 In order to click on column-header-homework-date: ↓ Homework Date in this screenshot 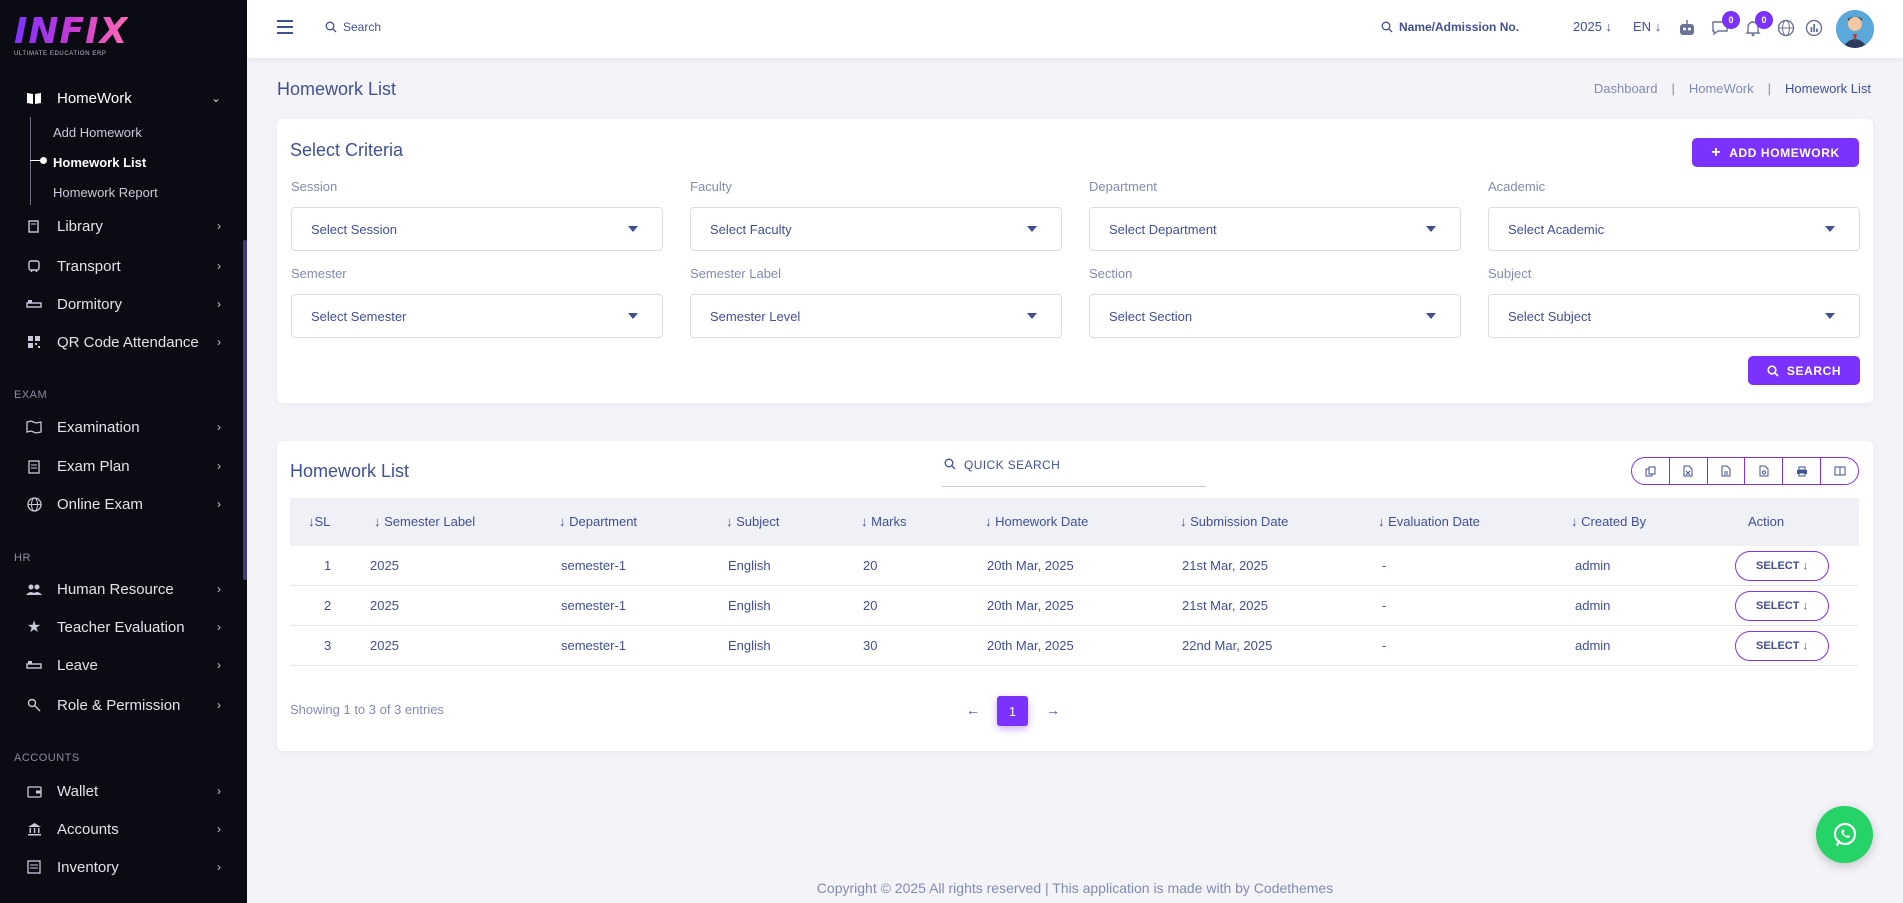, I will do `click(1036, 521)`.